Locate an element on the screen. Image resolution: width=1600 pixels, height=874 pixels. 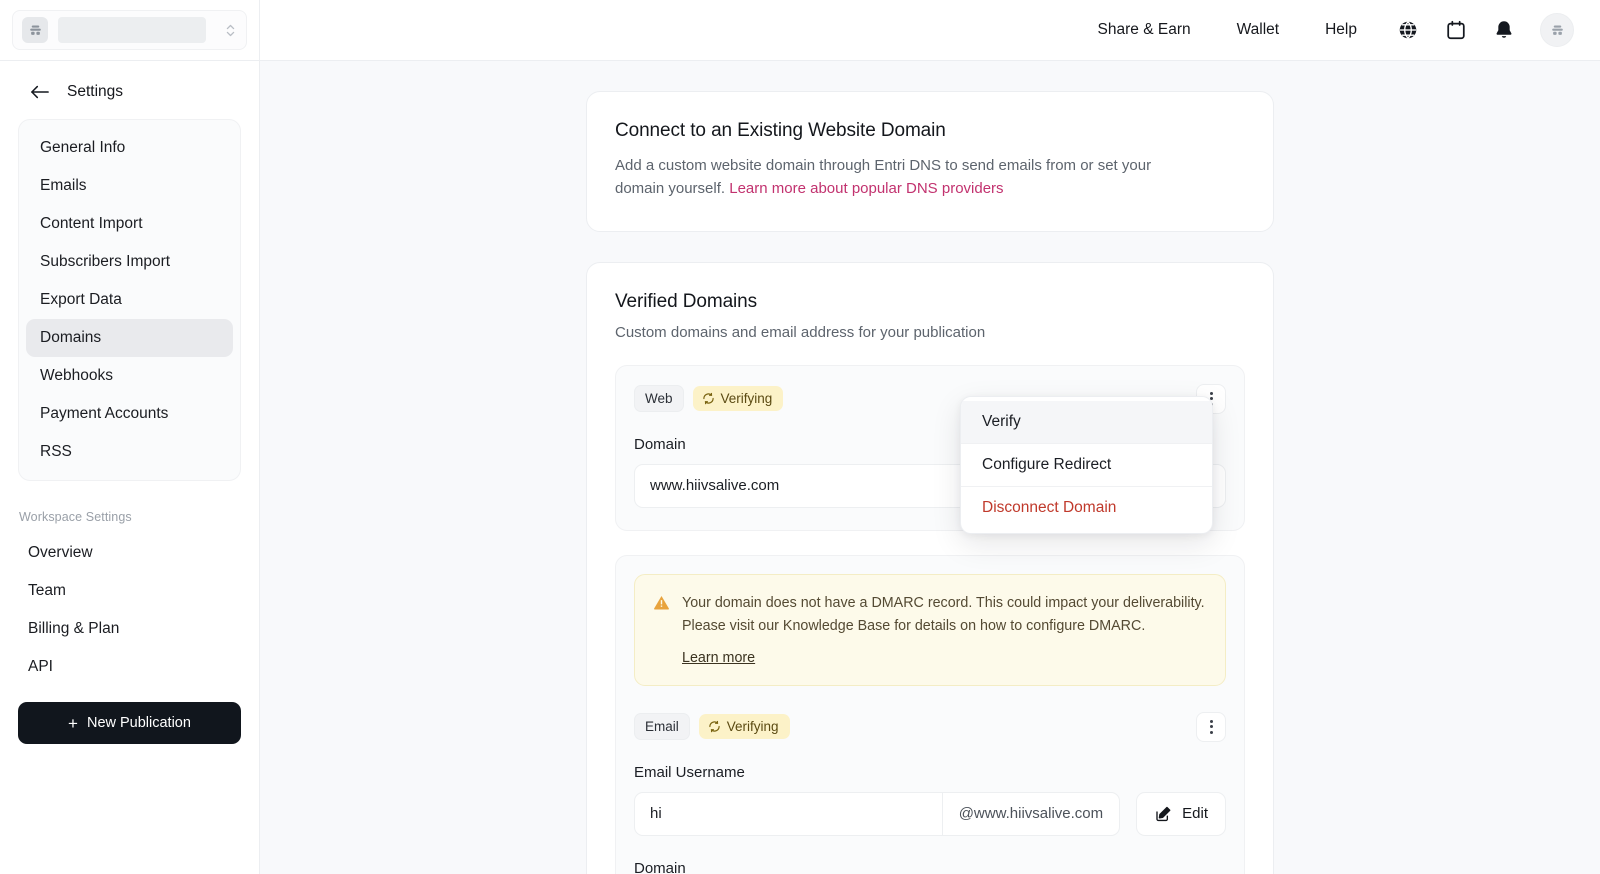
workspace-nav-list: Overview Team Billing & Plan API is located at coordinates (129, 610).